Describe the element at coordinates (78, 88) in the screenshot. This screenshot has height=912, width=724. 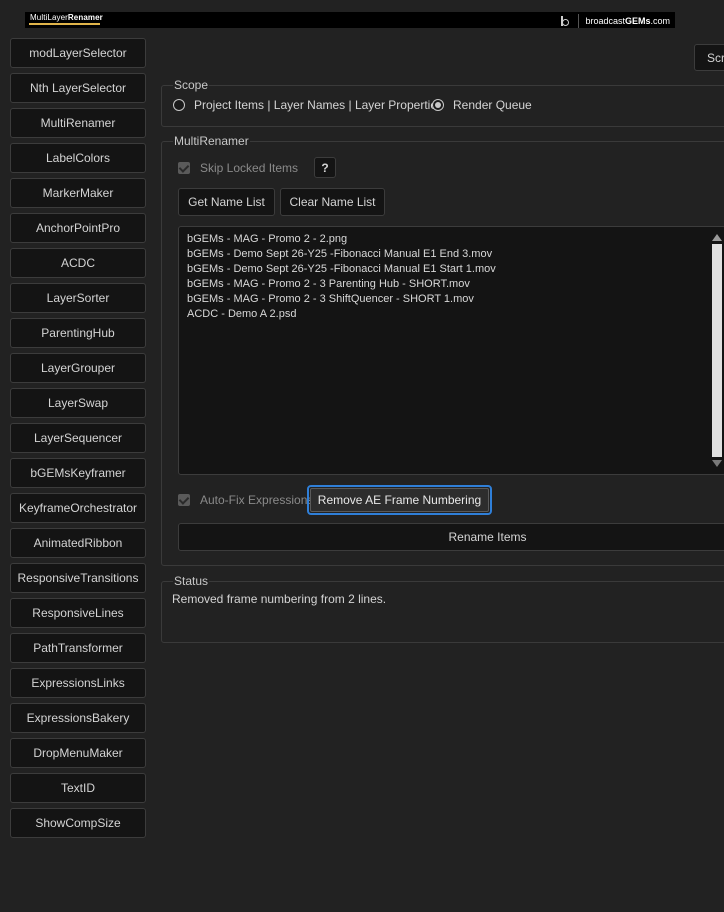
I see `tool-button: Nth LayerSelector` at that location.